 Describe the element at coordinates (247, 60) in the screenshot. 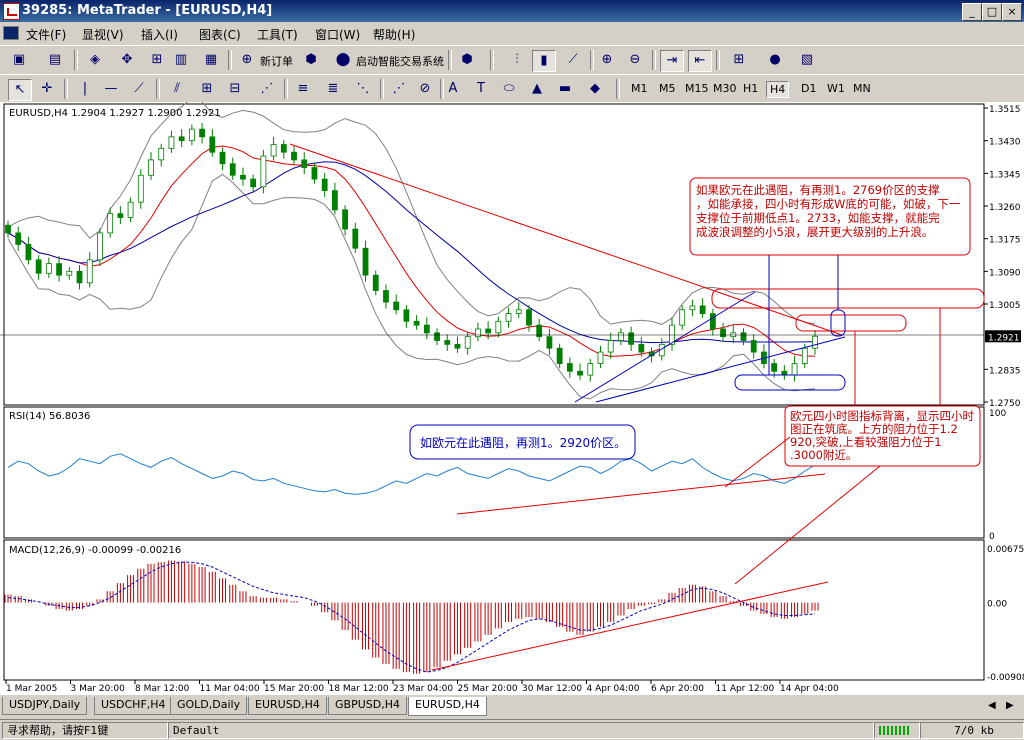

I see `new-order-icon: ⊕` at that location.